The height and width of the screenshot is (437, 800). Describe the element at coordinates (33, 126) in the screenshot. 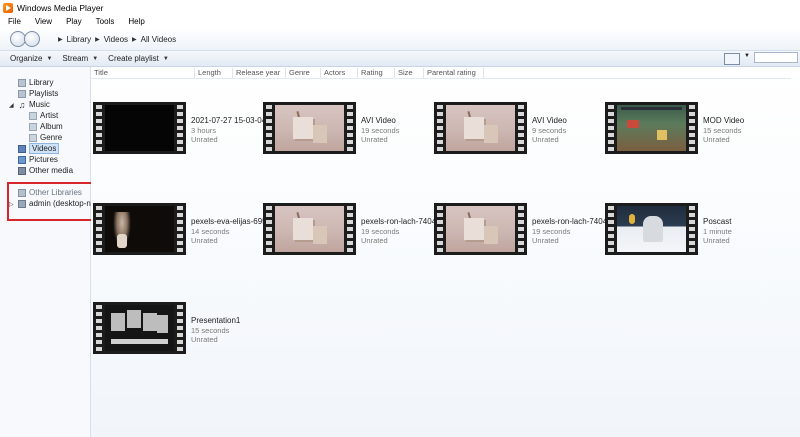

I see `album-icon` at that location.